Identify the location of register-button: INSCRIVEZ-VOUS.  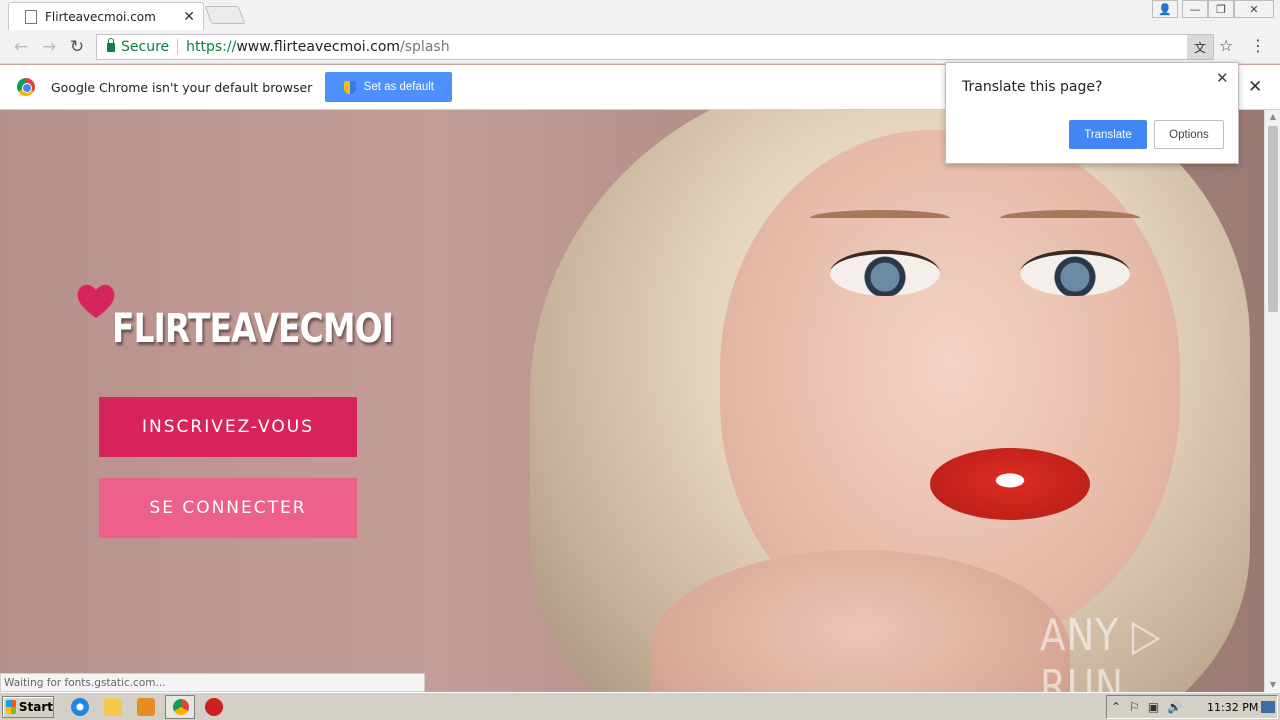
(228, 427).